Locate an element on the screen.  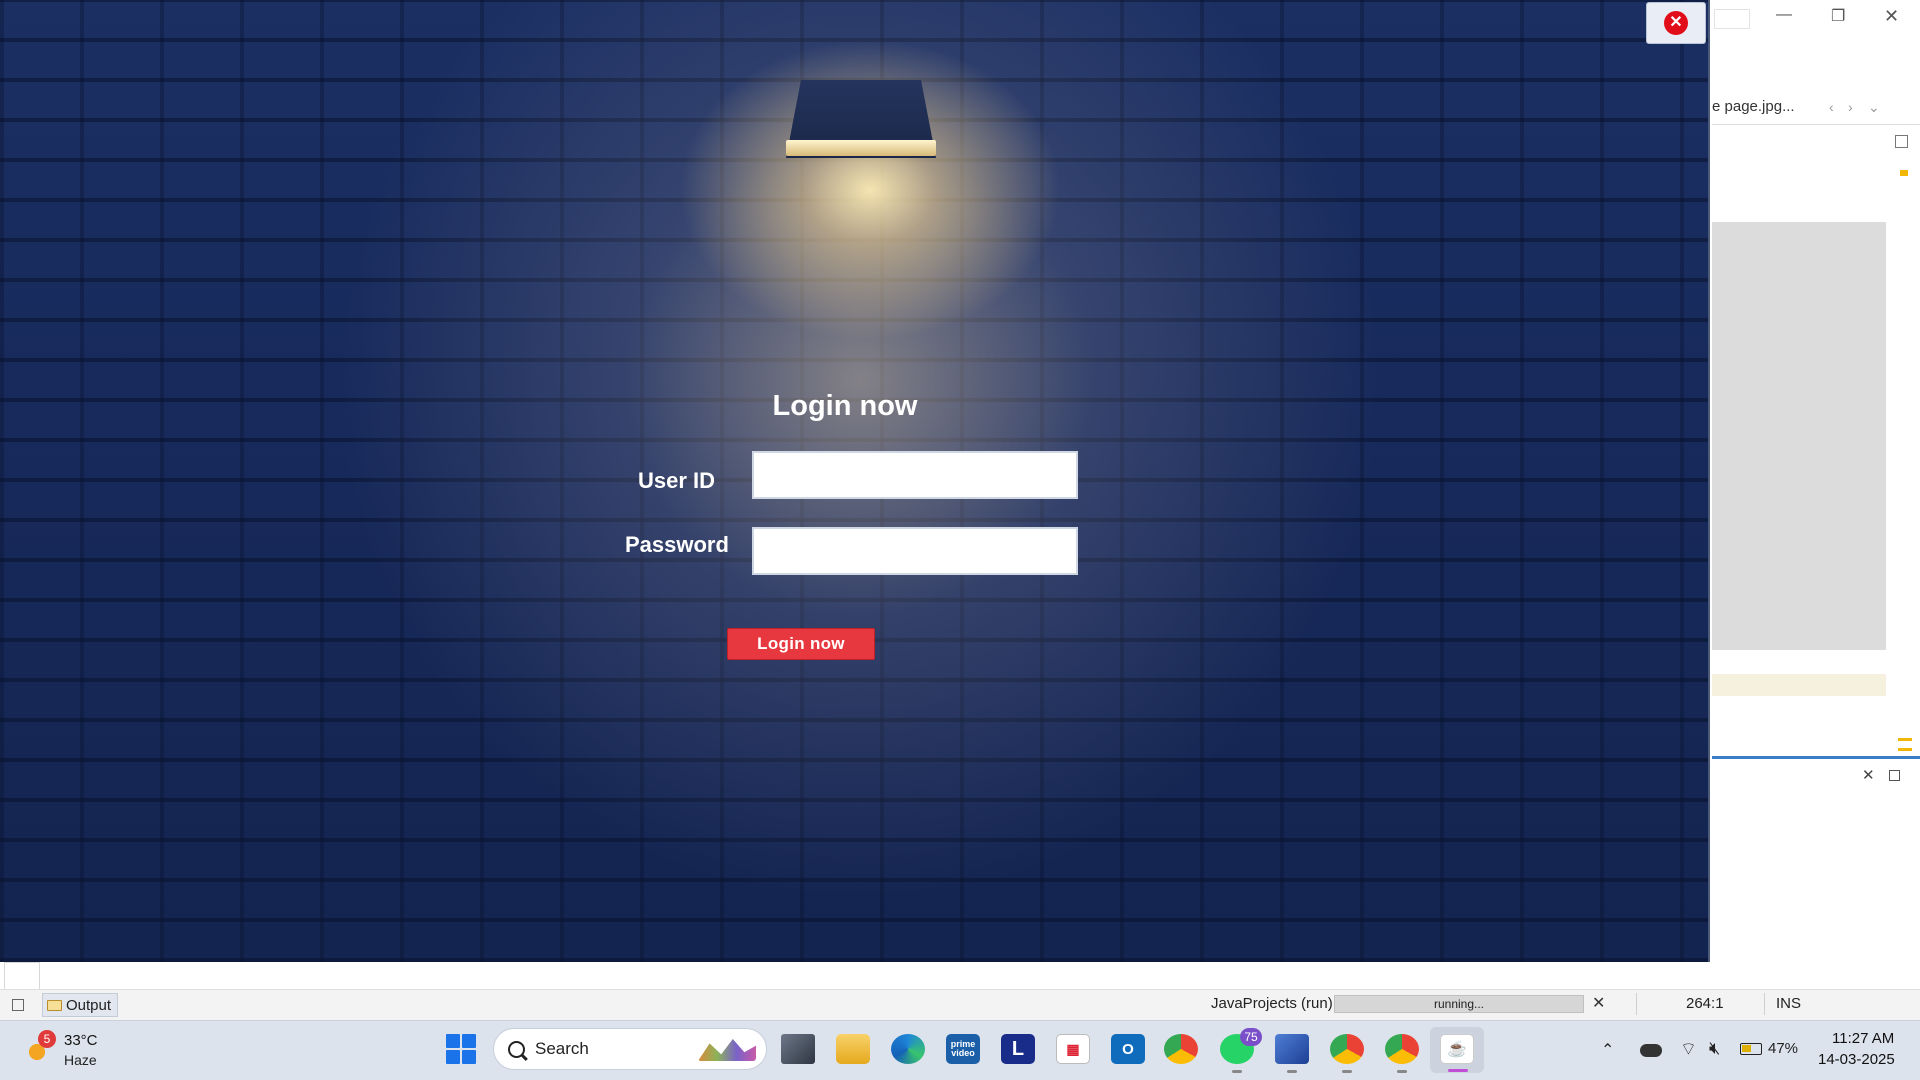
weather-badge: 5 is located at coordinates (47, 1039).